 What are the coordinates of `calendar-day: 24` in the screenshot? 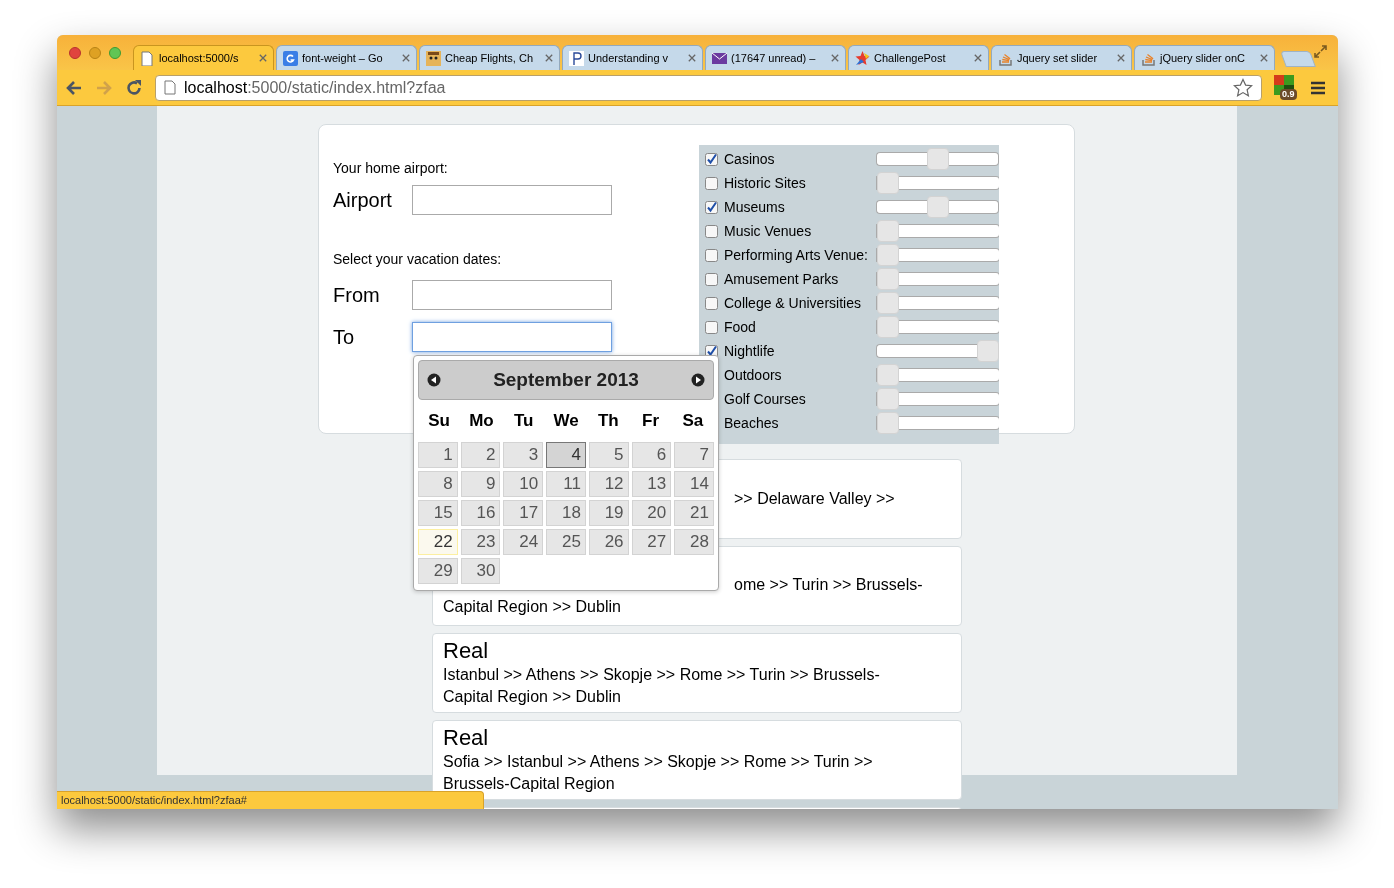 It's located at (523, 542).